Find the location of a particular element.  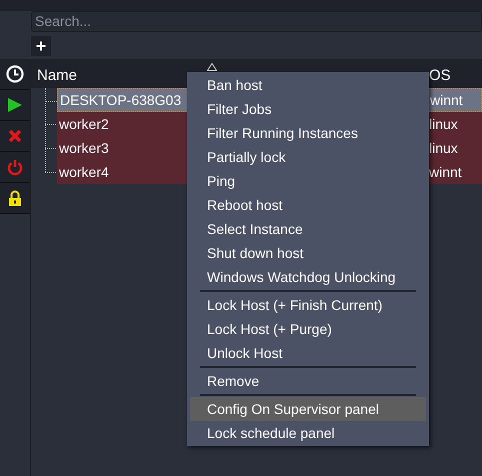

menu-item: Ban host is located at coordinates (308, 85).